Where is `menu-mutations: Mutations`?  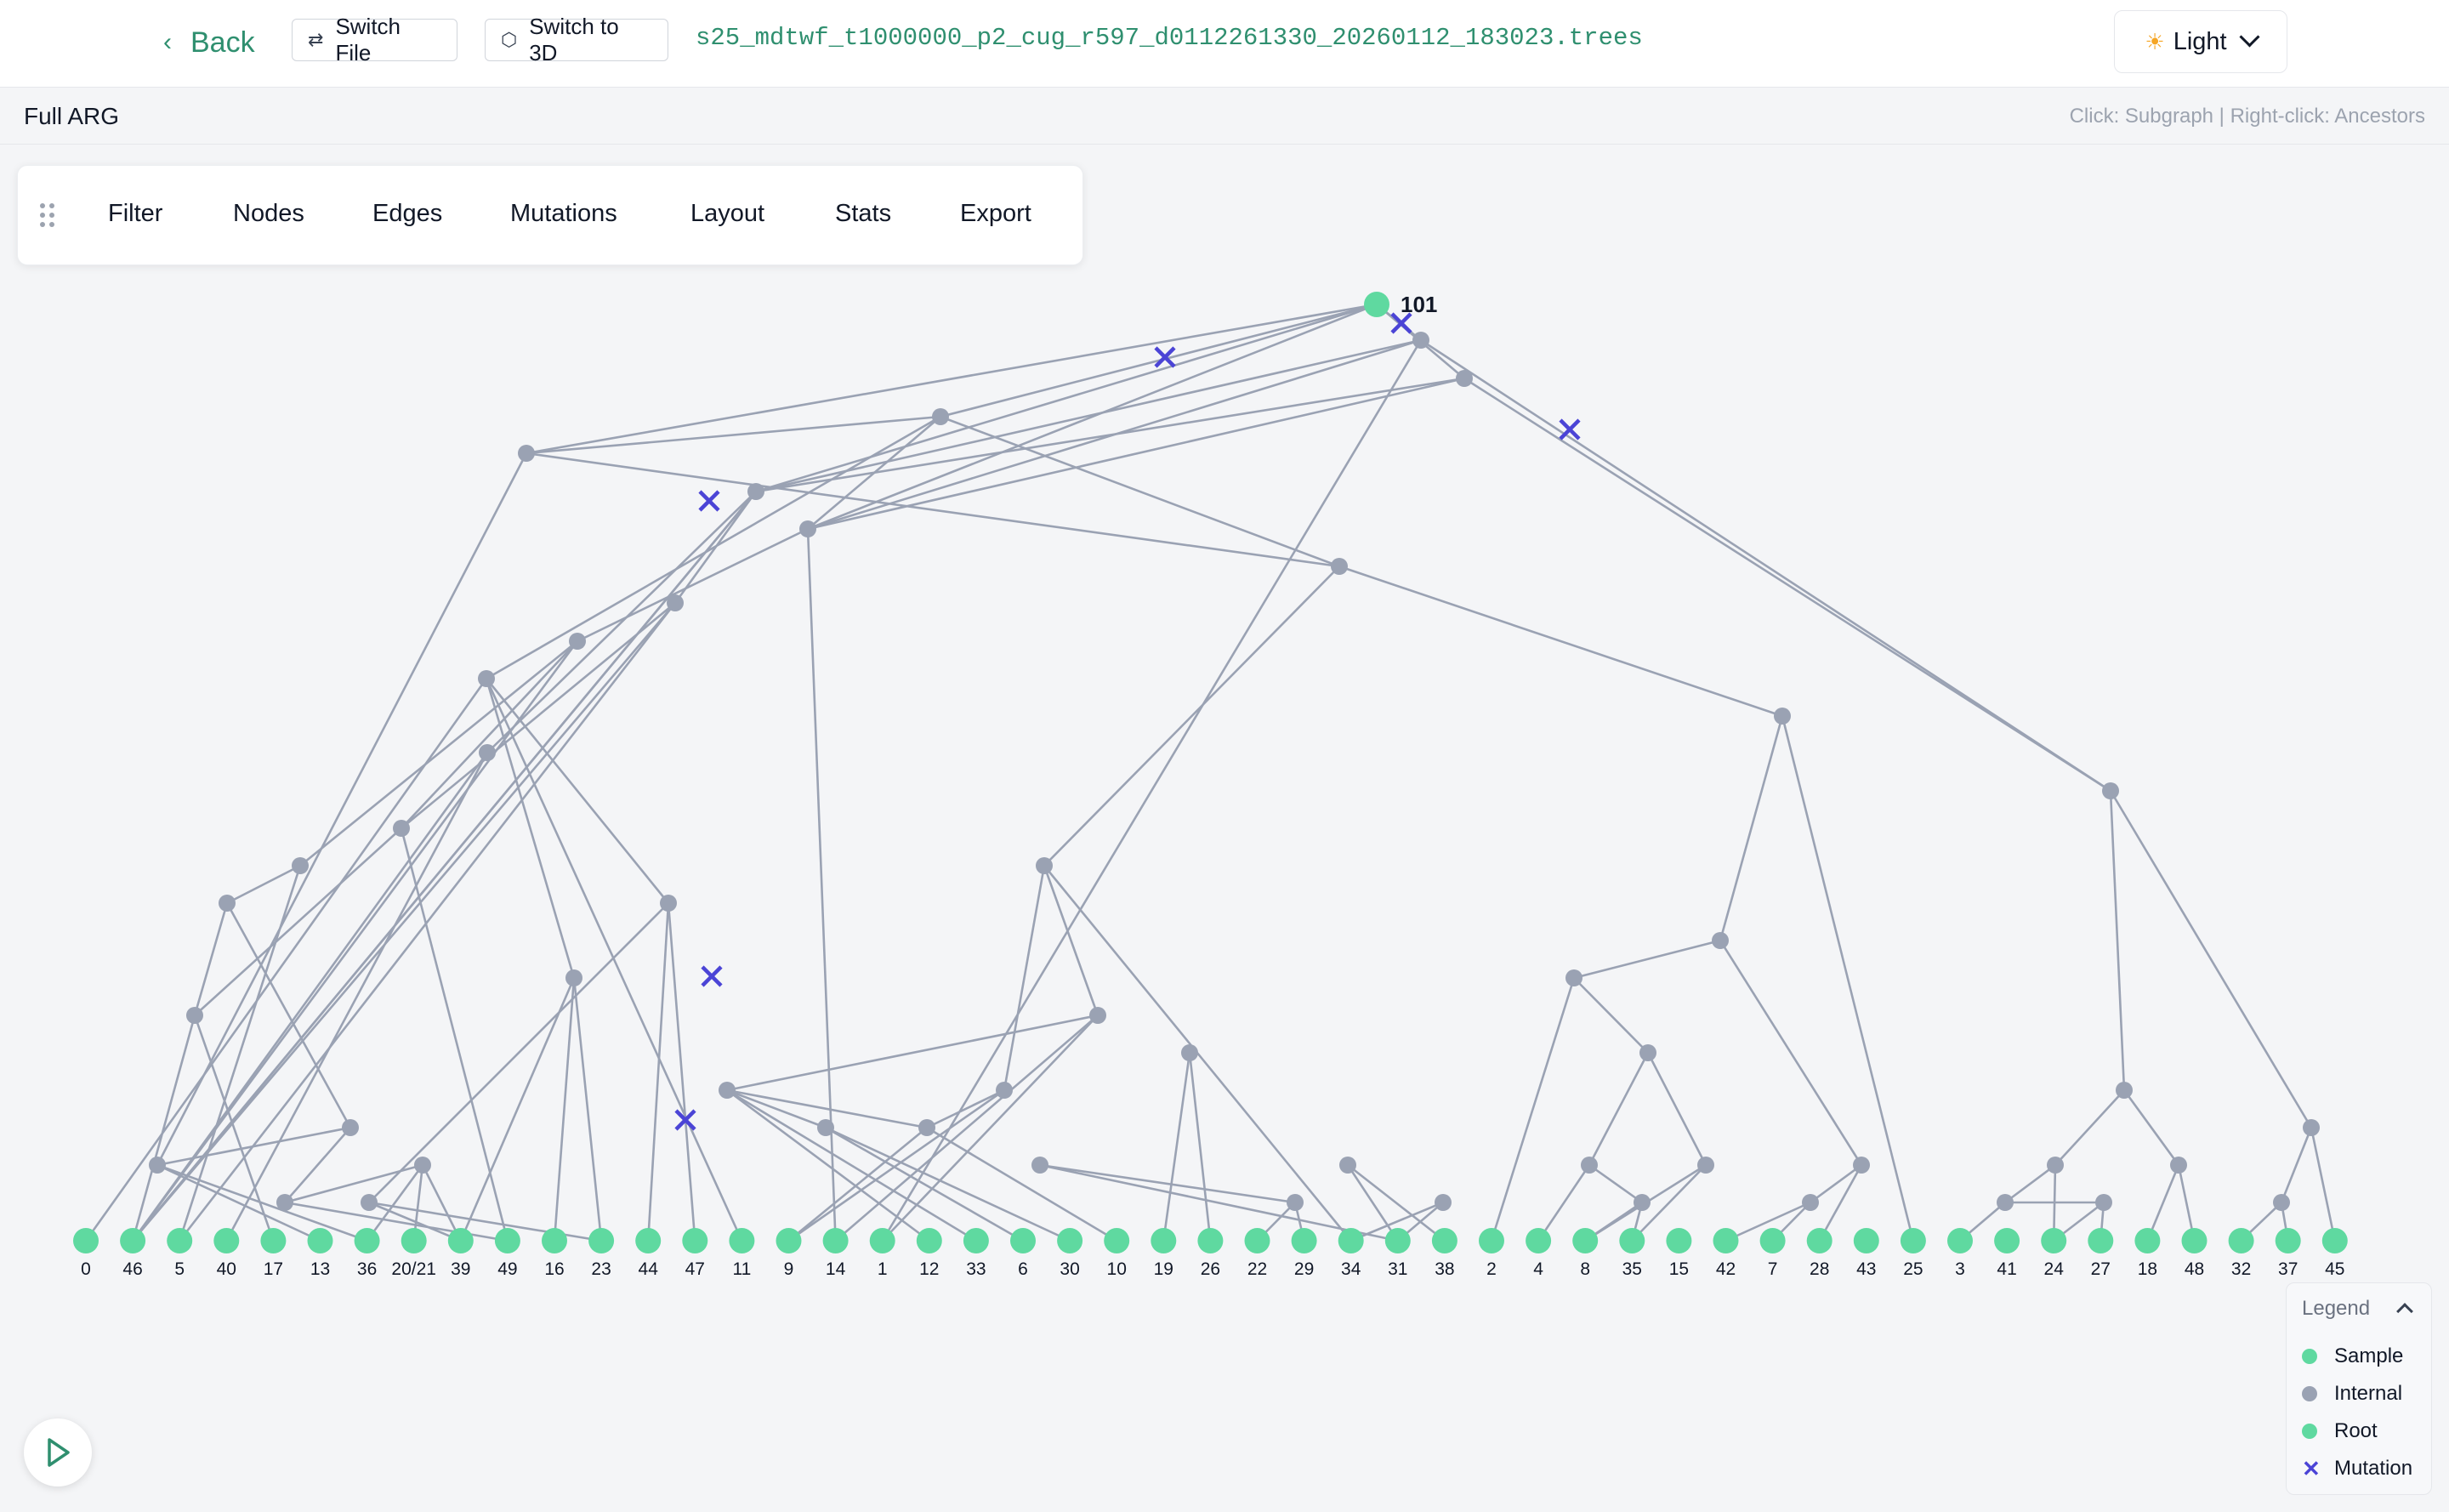
menu-mutations: Mutations is located at coordinates (564, 214).